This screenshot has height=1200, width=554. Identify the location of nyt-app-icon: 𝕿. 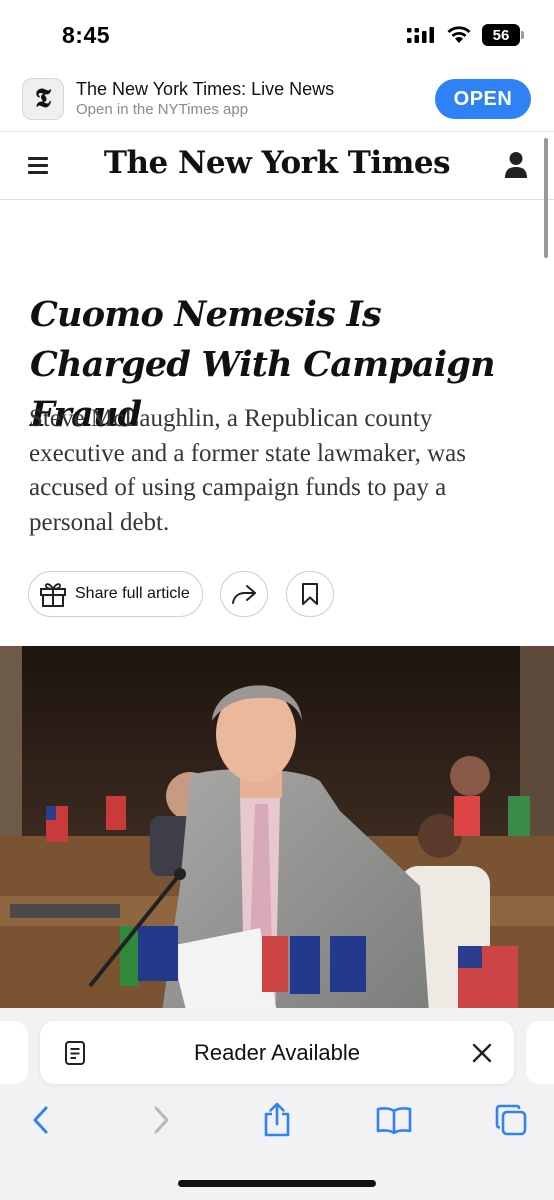
(43, 99).